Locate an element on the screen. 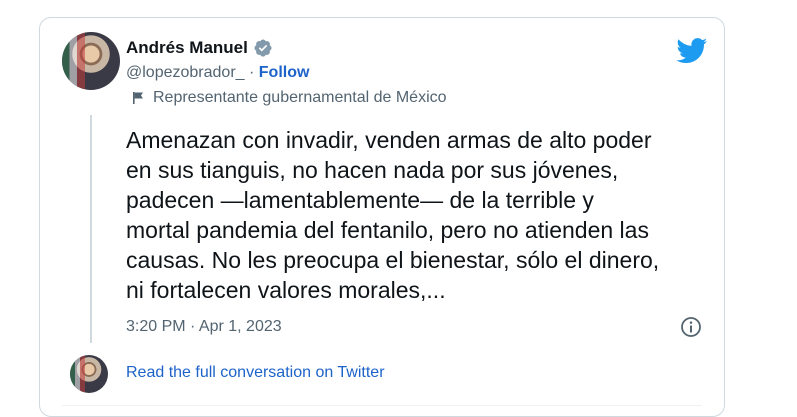  verified-badge-icon is located at coordinates (263, 48).